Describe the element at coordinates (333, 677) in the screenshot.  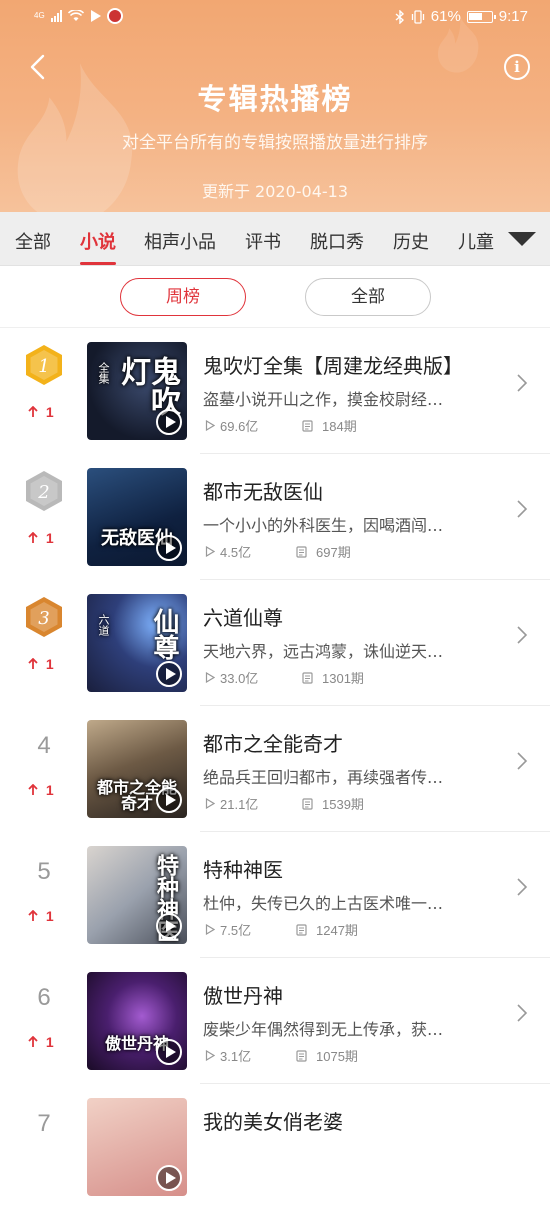
I see `episode-count: 1301期` at that location.